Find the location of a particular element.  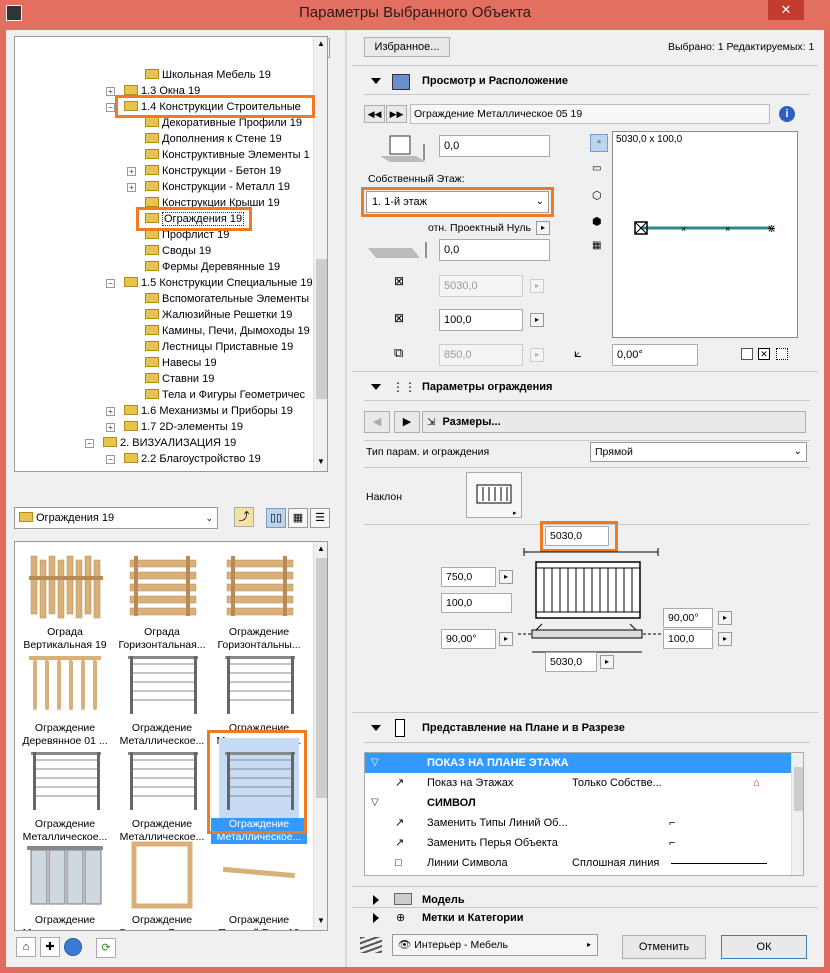

tree-item: Фермы Деревянные 19 is located at coordinates (212, 267).